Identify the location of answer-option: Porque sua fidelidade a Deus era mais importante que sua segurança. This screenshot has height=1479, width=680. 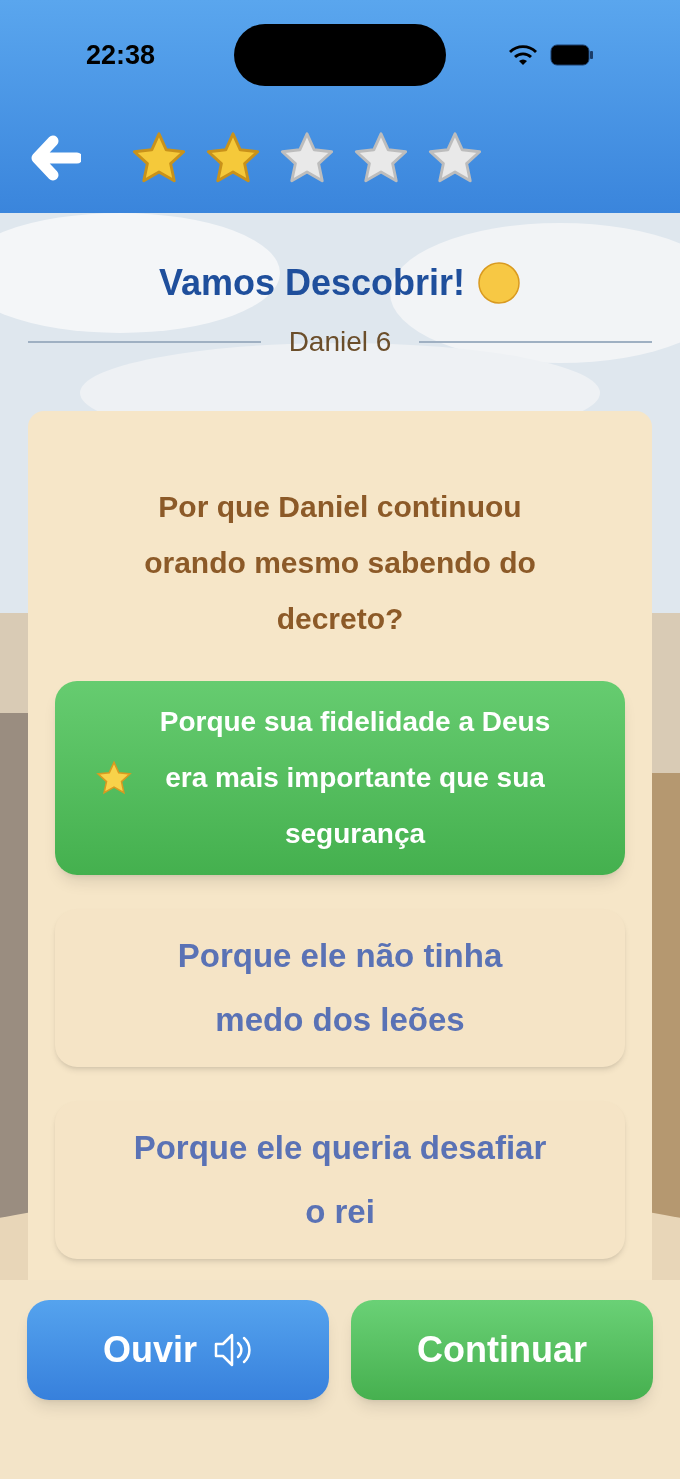
(340, 778).